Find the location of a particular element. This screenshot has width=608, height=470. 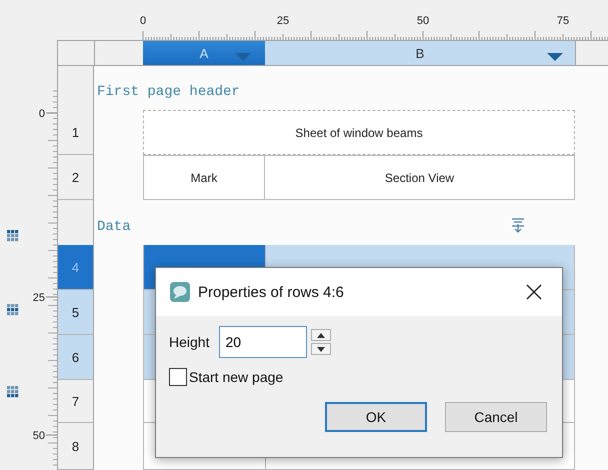

column-header: B is located at coordinates (420, 53).